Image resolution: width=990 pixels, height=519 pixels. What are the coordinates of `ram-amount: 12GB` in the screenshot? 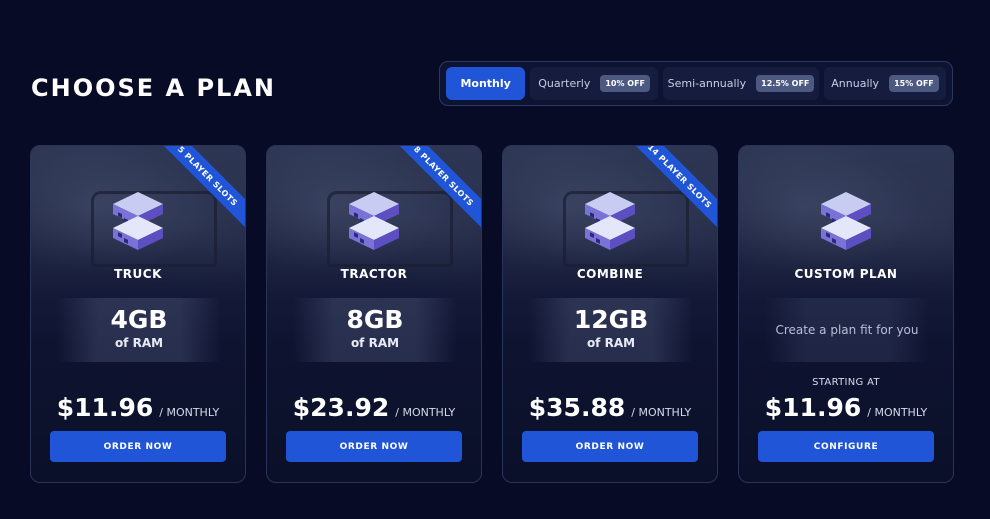 It's located at (611, 319).